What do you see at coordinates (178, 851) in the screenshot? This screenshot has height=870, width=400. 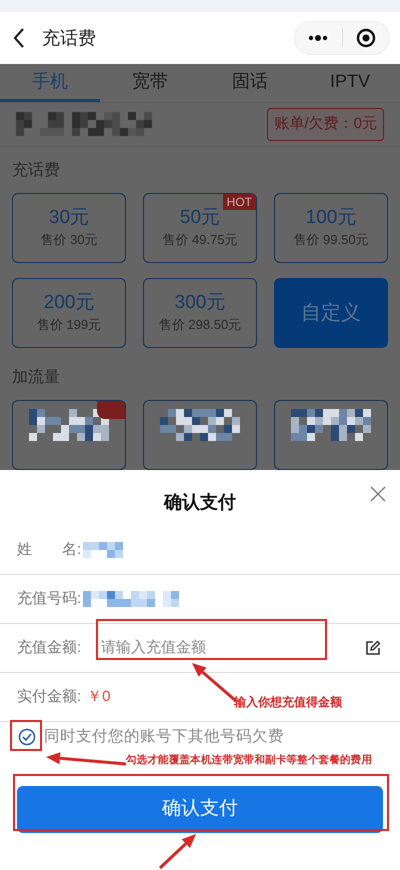 I see `annotation-arrow` at bounding box center [178, 851].